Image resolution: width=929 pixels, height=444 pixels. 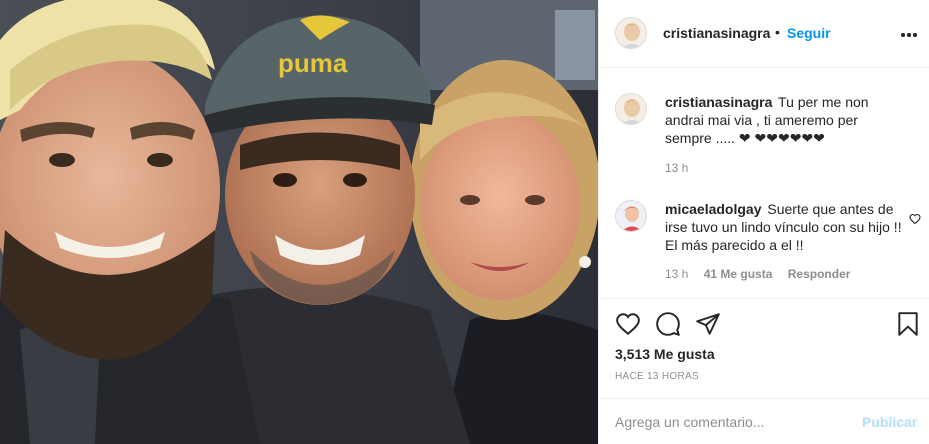 What do you see at coordinates (665, 354) in the screenshot?
I see `likes-count: 3,513 Me gusta` at bounding box center [665, 354].